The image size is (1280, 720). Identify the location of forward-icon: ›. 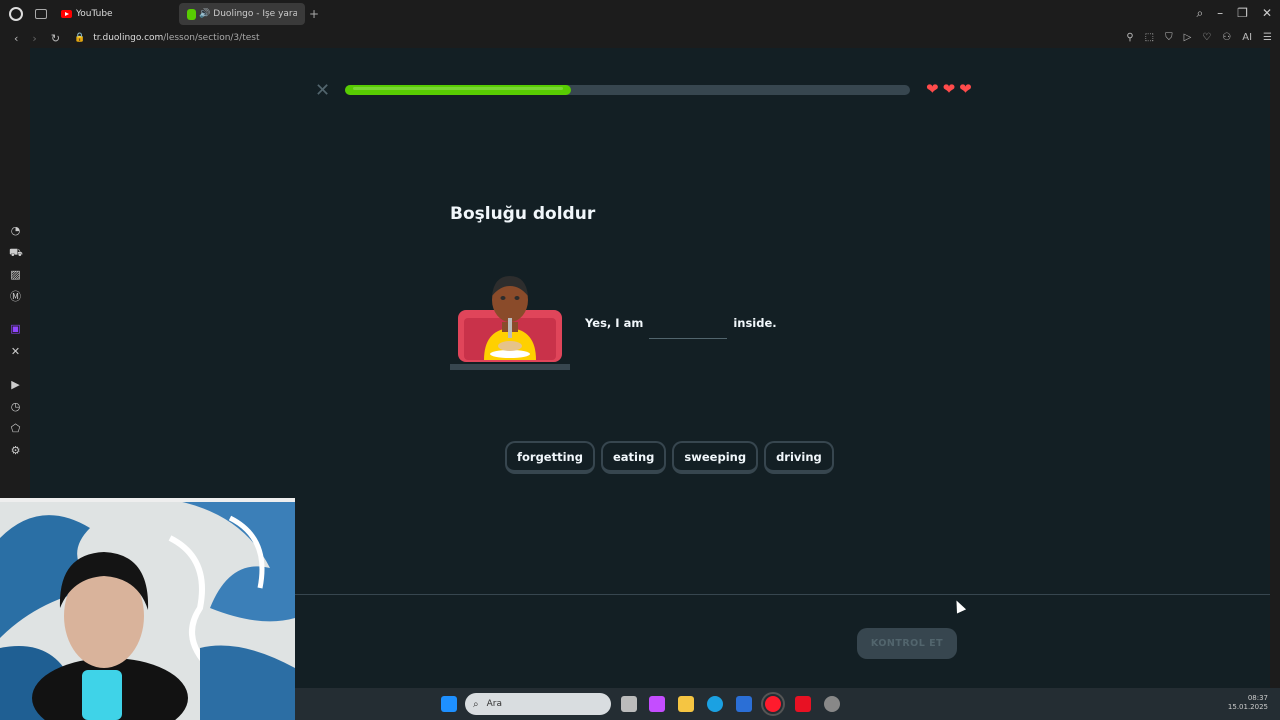
(34, 38).